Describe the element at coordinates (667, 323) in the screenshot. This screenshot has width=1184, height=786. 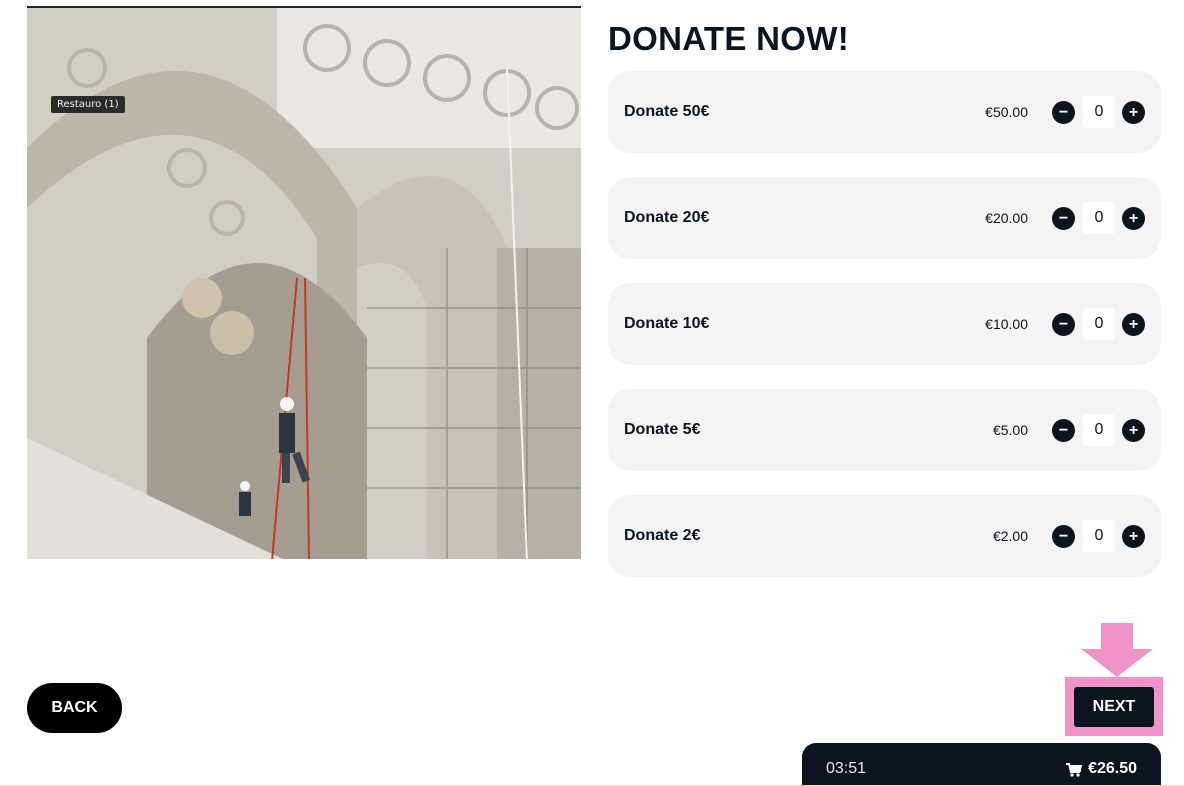
I see `donation-label: Donate 10€` at that location.